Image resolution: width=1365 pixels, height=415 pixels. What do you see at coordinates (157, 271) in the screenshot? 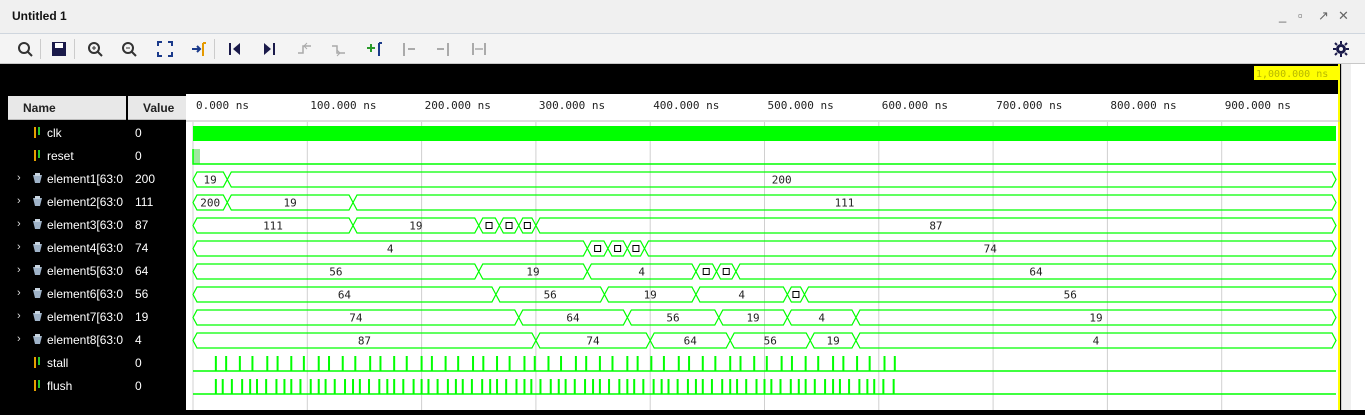
I see `signal-value-cell: 64` at bounding box center [157, 271].